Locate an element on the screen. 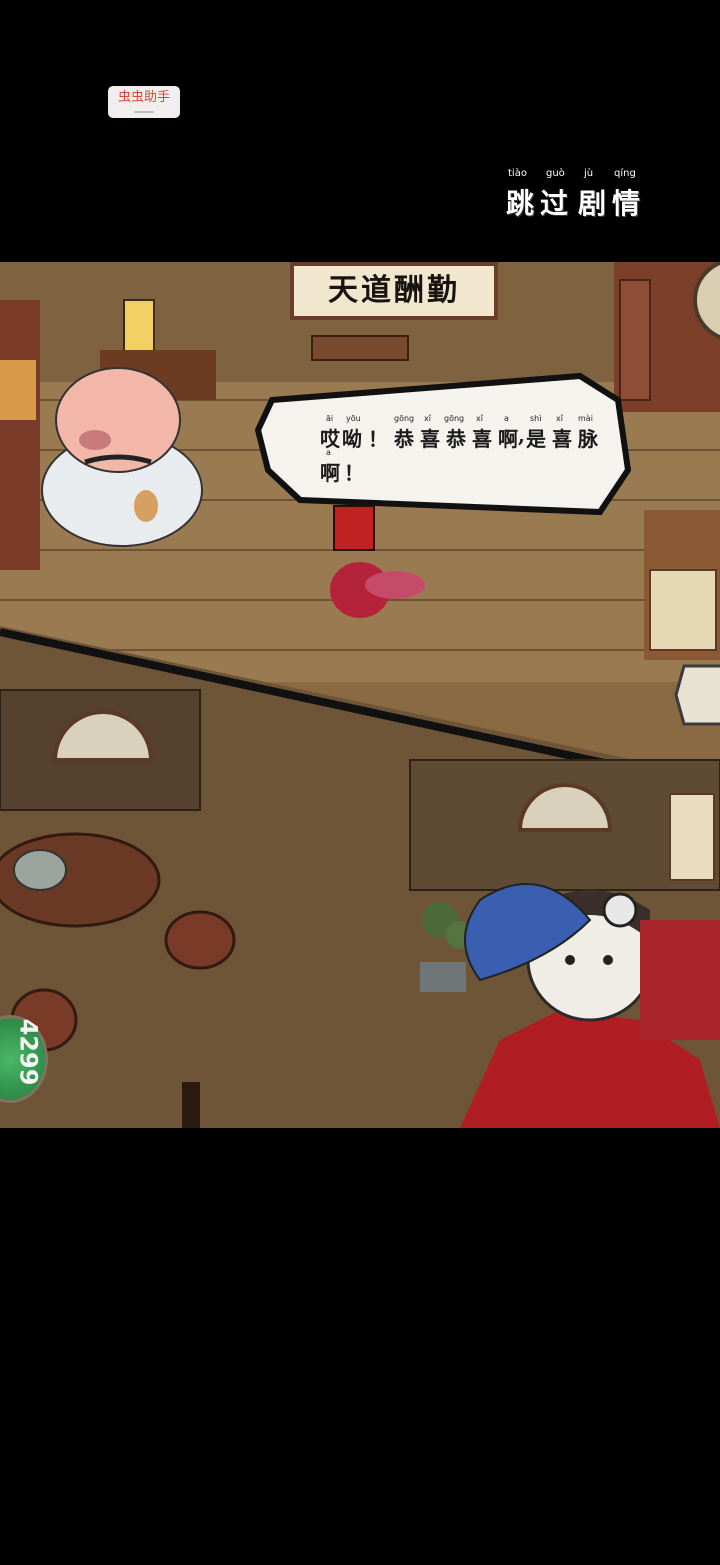  skip-pinyin-1: tiào is located at coordinates (517, 173).